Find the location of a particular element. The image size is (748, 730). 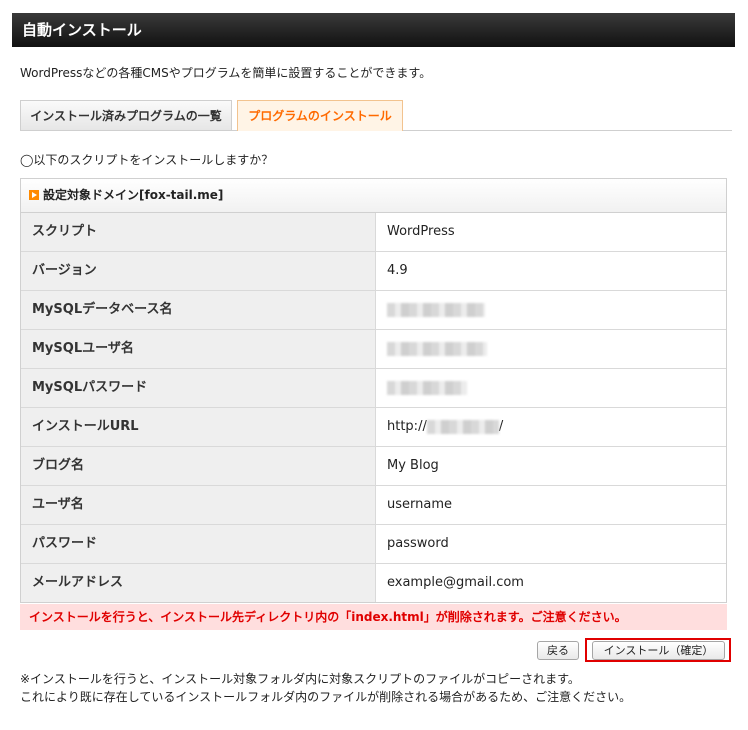

back-button: 戻る is located at coordinates (558, 650).